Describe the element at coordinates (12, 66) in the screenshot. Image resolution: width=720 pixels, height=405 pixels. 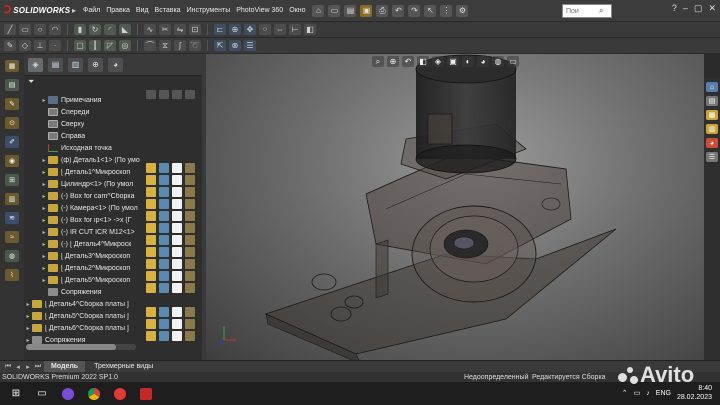
I see `assembly-icon: ▦` at that location.